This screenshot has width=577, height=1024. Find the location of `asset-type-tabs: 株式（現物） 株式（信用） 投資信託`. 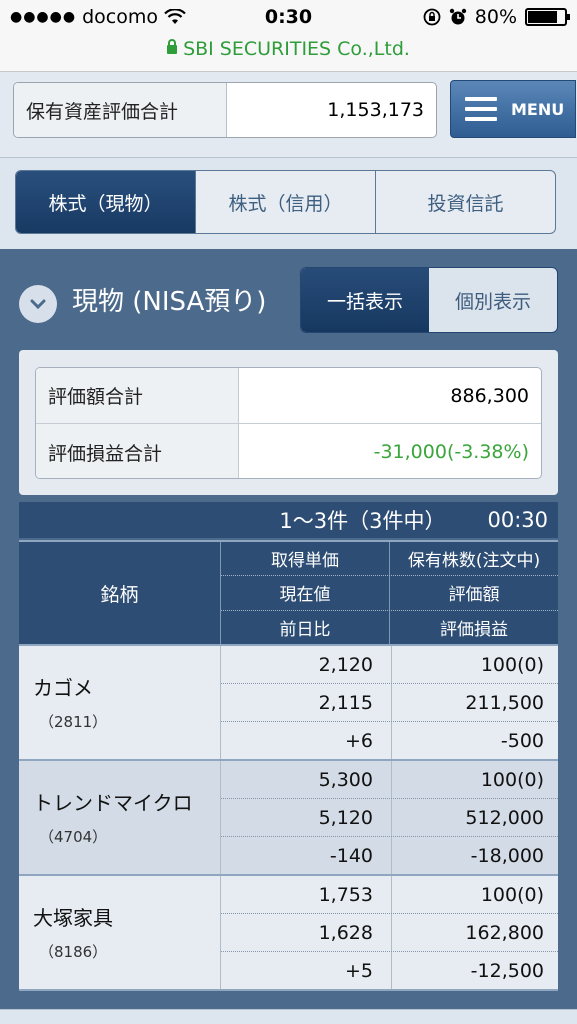

asset-type-tabs: 株式（現物） 株式（信用） 投資信託 is located at coordinates (285, 202).